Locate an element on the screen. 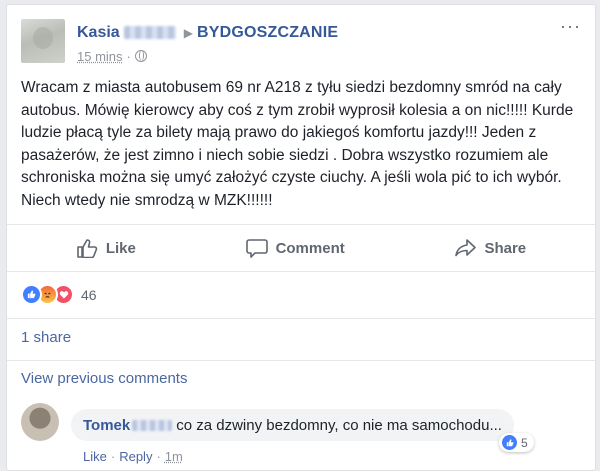 The height and width of the screenshot is (471, 600). comment-like-link: Like is located at coordinates (95, 456).